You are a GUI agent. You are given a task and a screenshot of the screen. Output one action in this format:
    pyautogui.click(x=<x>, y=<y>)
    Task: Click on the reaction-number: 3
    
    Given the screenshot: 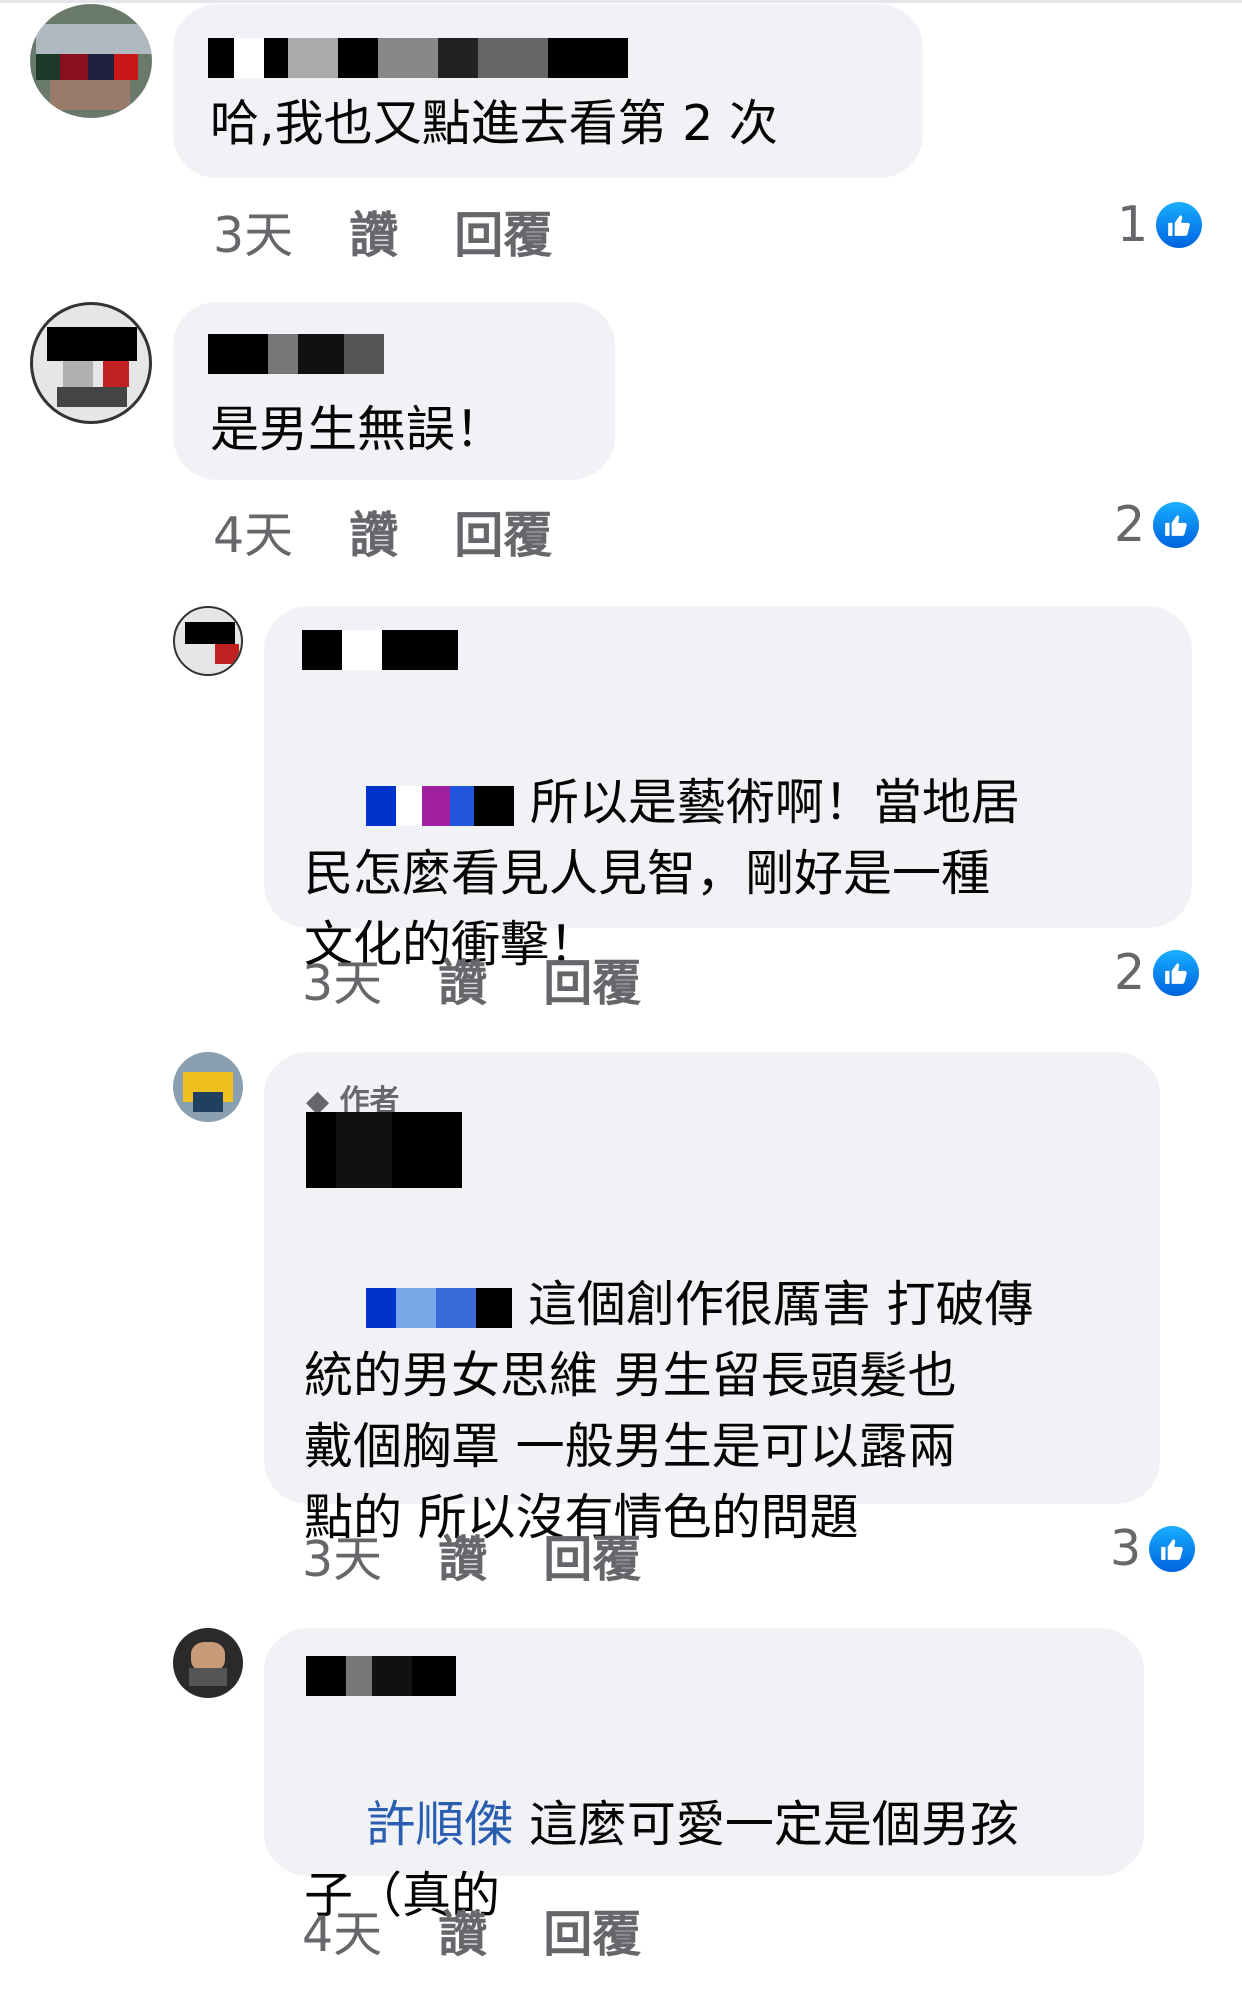 What is the action you would take?
    pyautogui.click(x=1126, y=1548)
    